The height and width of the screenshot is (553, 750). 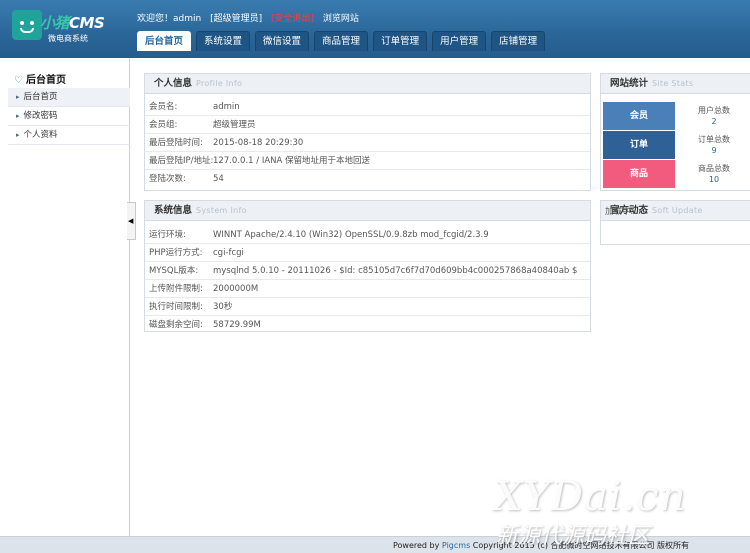 I want to click on info-row: 最后登陆IP/地址: 127.0.0.1 / IANA 保留地址用于本地回送, so click(x=367, y=161).